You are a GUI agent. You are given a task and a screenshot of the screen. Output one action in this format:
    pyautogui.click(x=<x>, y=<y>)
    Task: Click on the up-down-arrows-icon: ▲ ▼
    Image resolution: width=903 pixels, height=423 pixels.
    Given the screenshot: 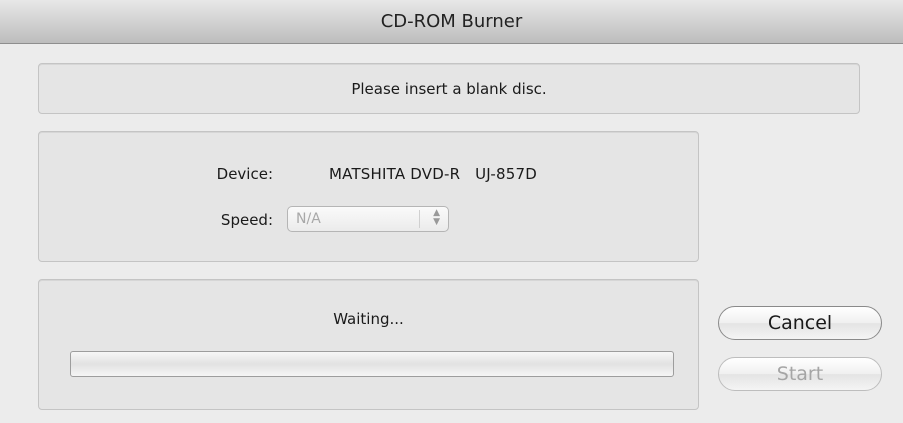 What is the action you would take?
    pyautogui.click(x=436, y=217)
    